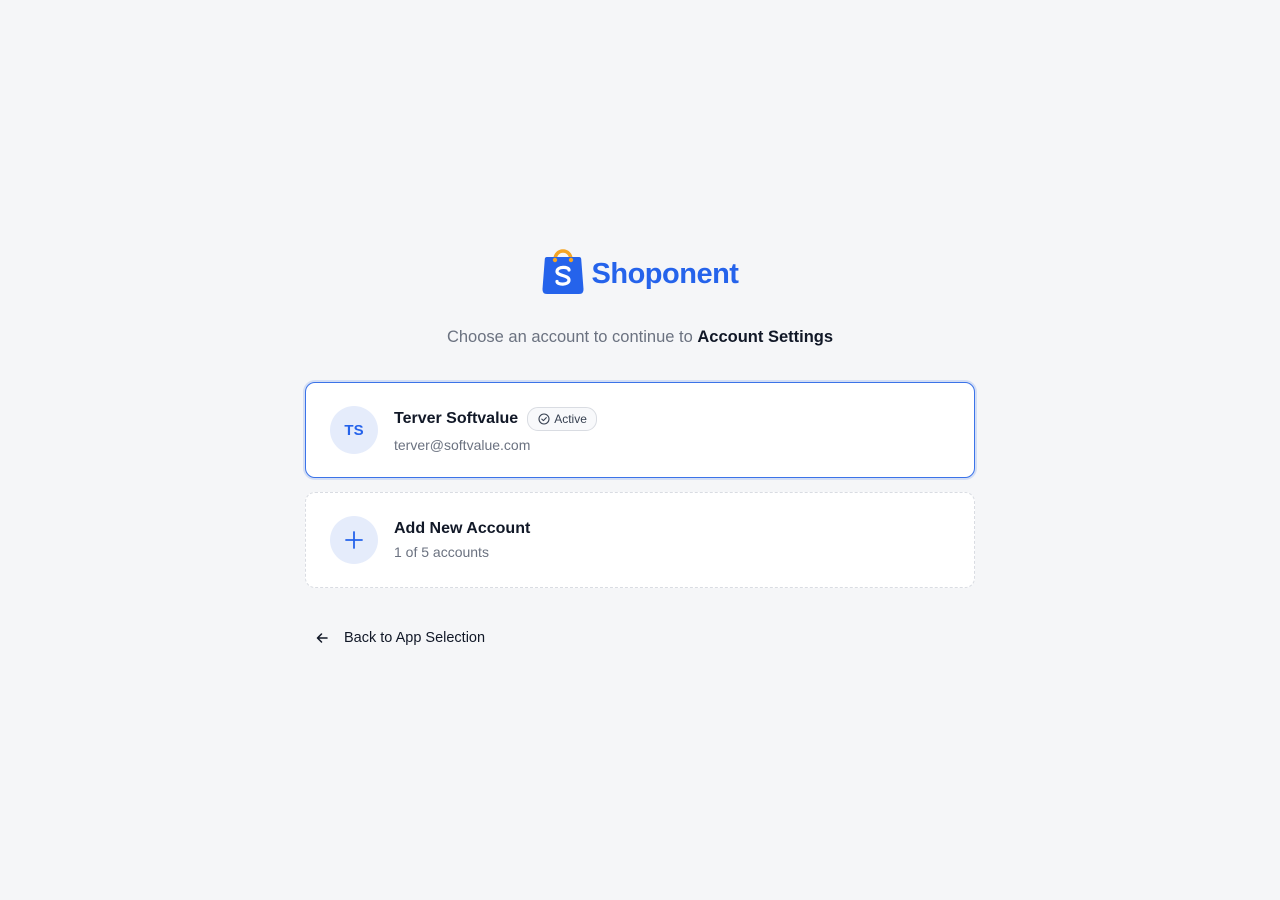 The height and width of the screenshot is (900, 1280). I want to click on shopping-bag-logo-icon, so click(563, 271).